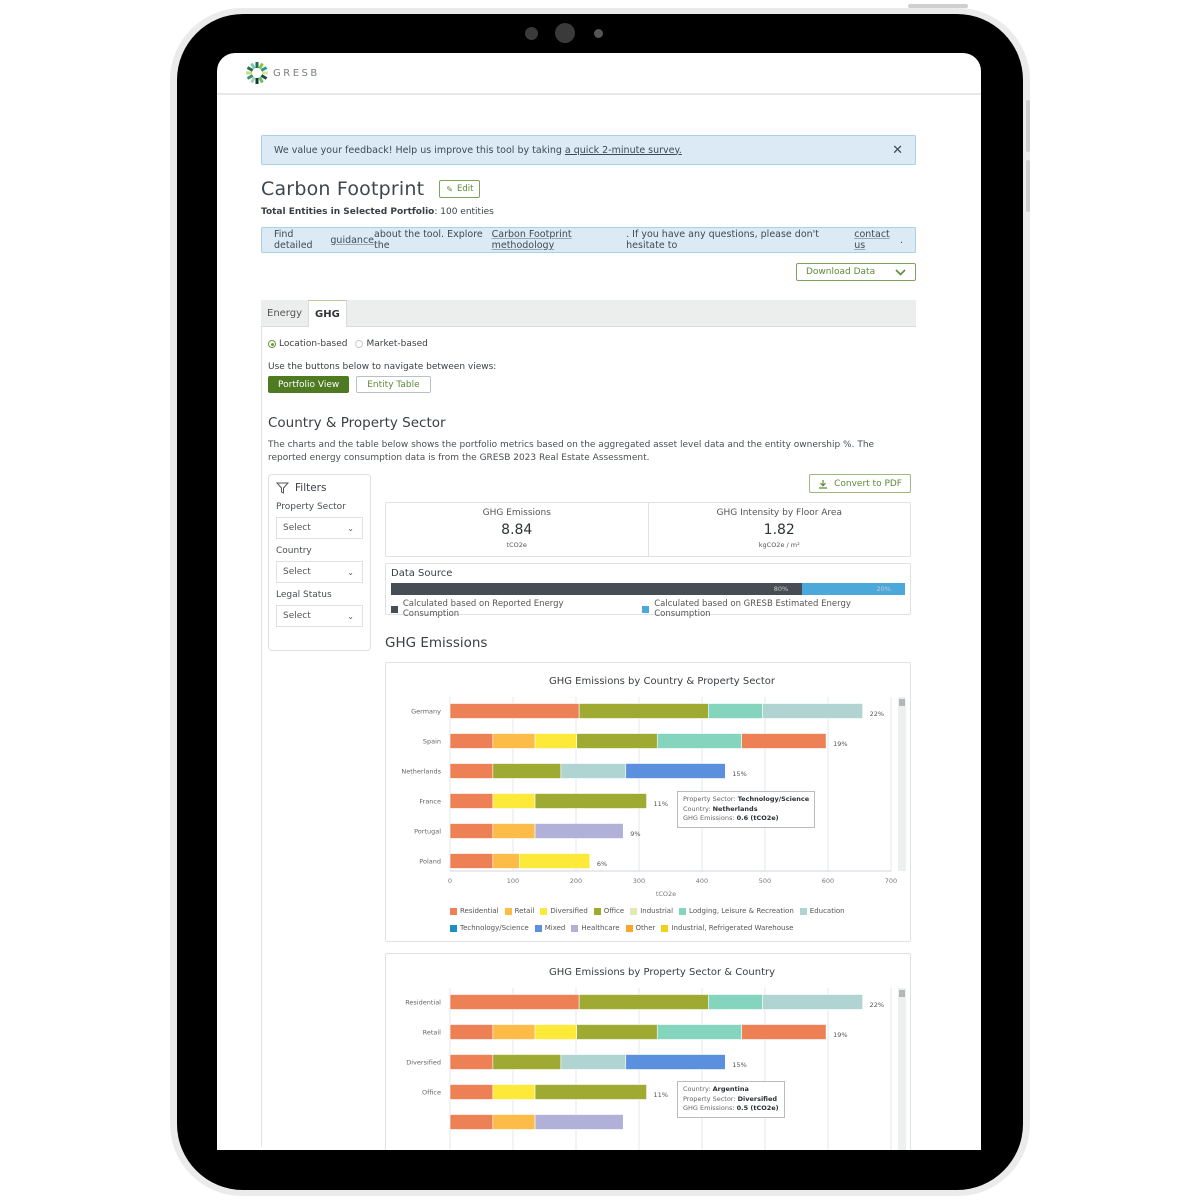 The height and width of the screenshot is (1200, 1200). What do you see at coordinates (640, 928) in the screenshot?
I see `legend-item: Other` at bounding box center [640, 928].